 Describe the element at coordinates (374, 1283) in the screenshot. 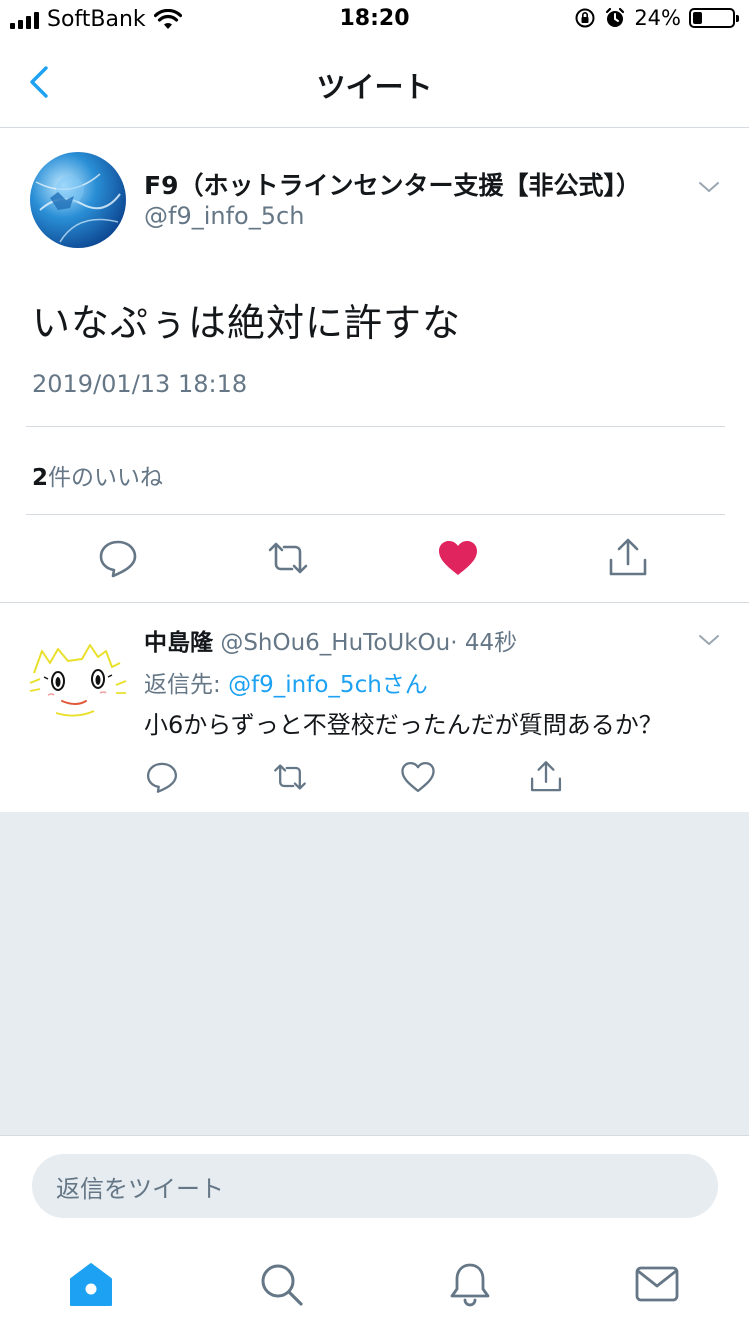

I see `tab-bar` at that location.